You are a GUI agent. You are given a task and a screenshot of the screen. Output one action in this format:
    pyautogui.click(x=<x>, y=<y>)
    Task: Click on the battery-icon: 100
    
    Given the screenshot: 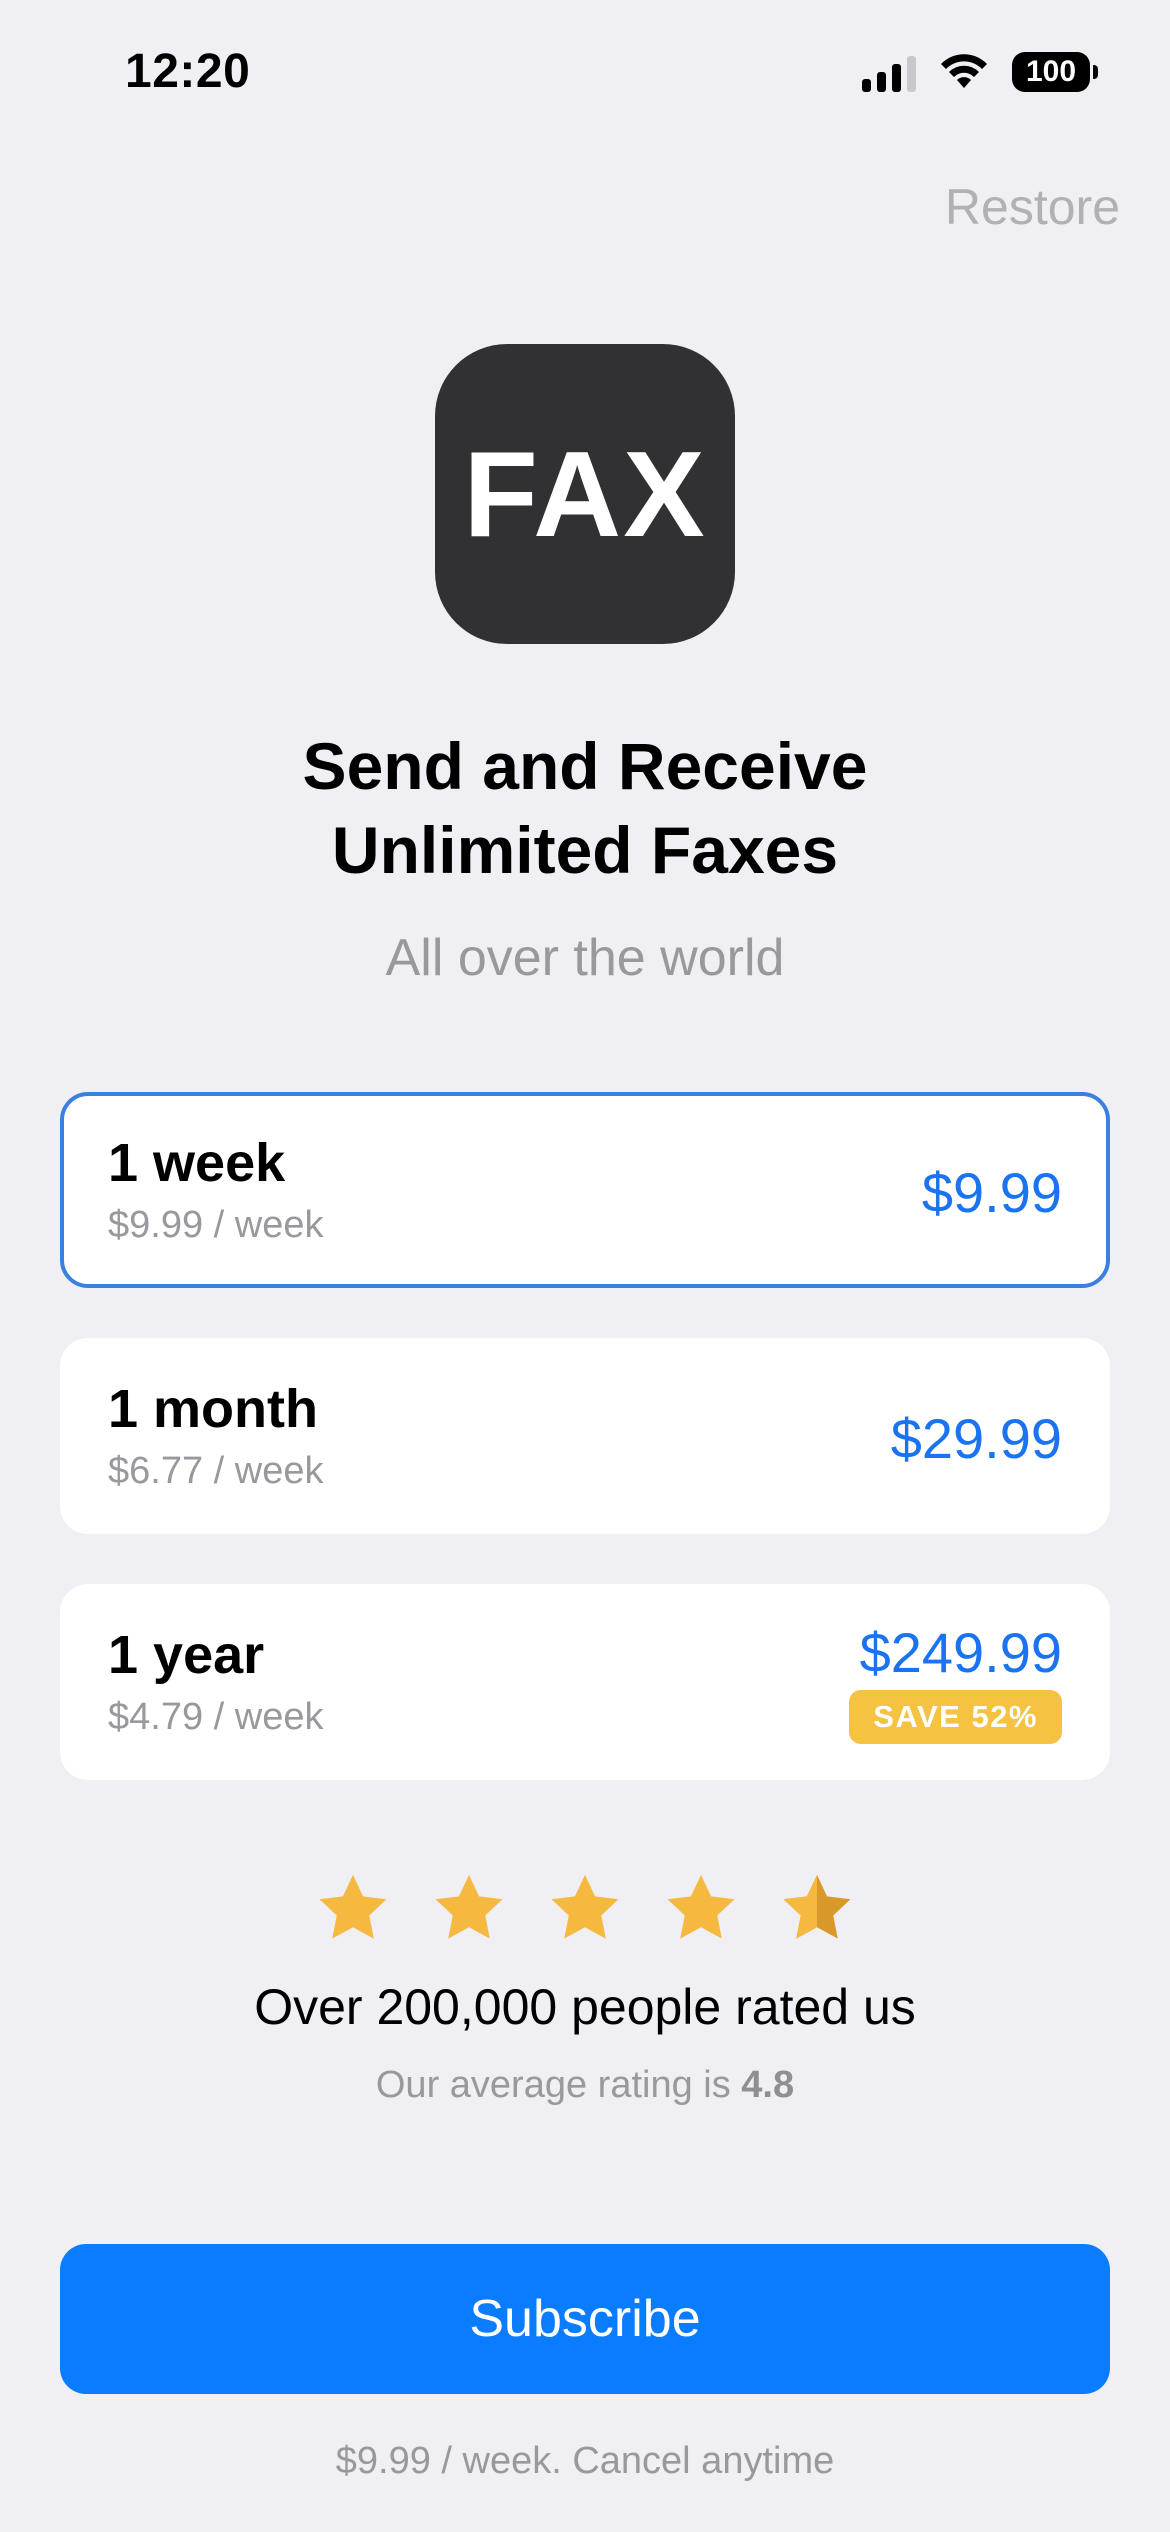 What is the action you would take?
    pyautogui.click(x=1055, y=72)
    